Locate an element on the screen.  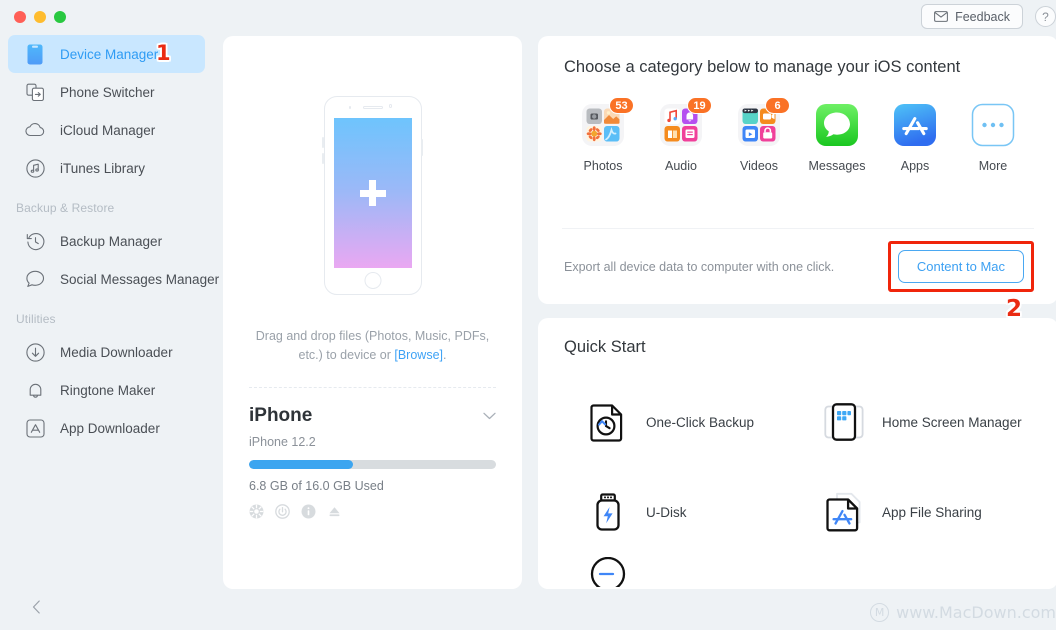
sidebar-item-app-downloader: App Downloader is located at coordinates (106, 428).